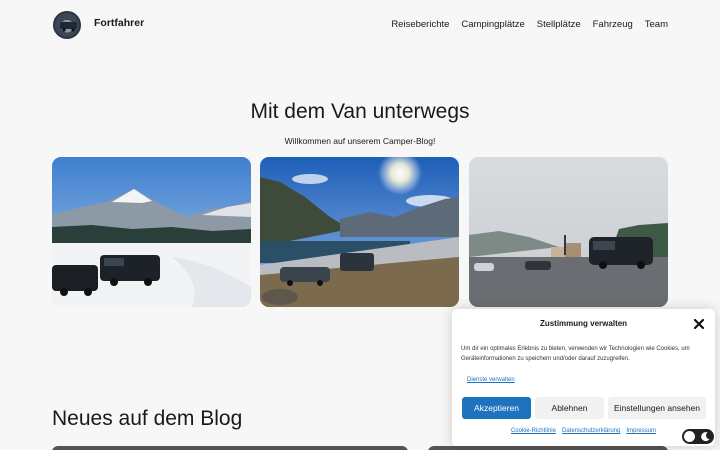 The image size is (720, 450). What do you see at coordinates (705, 437) in the screenshot?
I see `moon-icon` at bounding box center [705, 437].